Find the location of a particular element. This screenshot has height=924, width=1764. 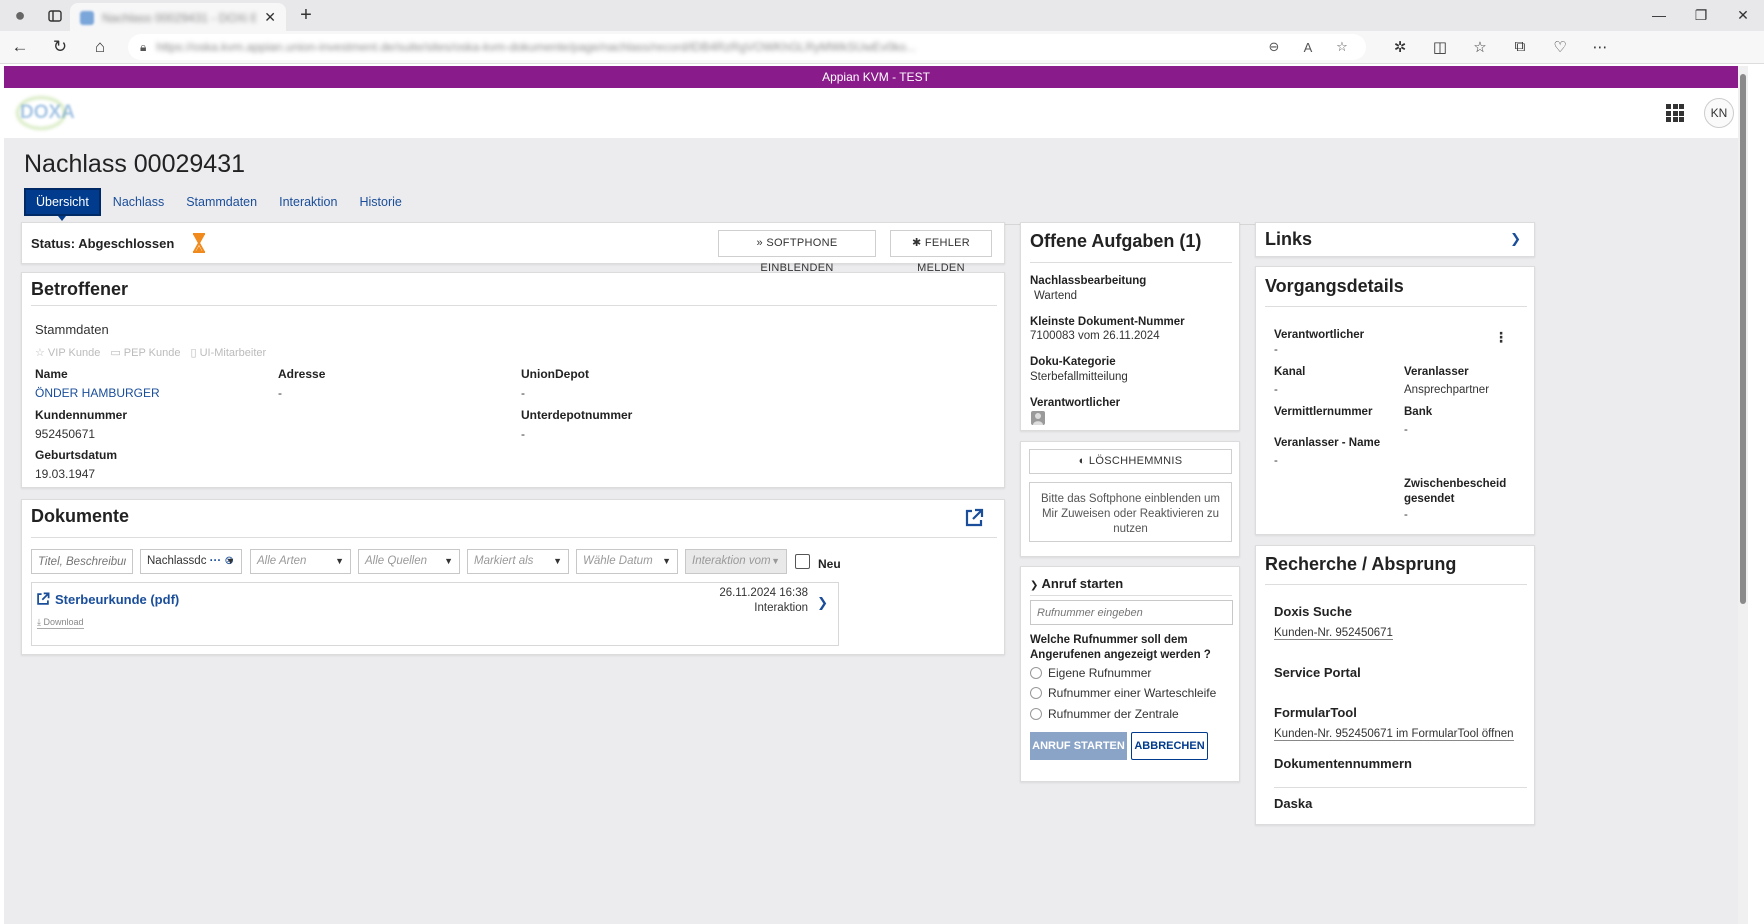

radio-eigene-rufnummer: Eigene Rufnummer is located at coordinates (1090, 673).